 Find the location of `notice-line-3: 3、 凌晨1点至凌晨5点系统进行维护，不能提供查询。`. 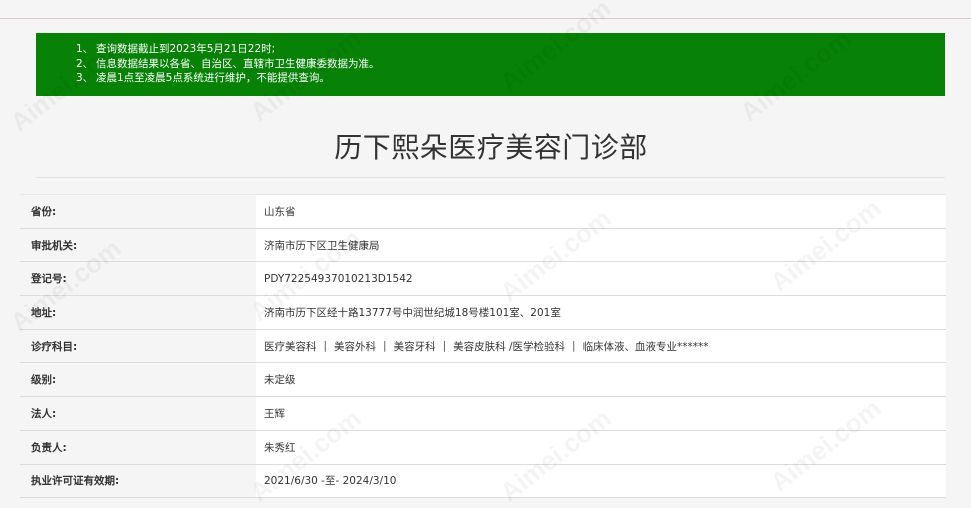

notice-line-3: 3、 凌晨1点至凌晨5点系统进行维护，不能提供查询。 is located at coordinates (203, 78).